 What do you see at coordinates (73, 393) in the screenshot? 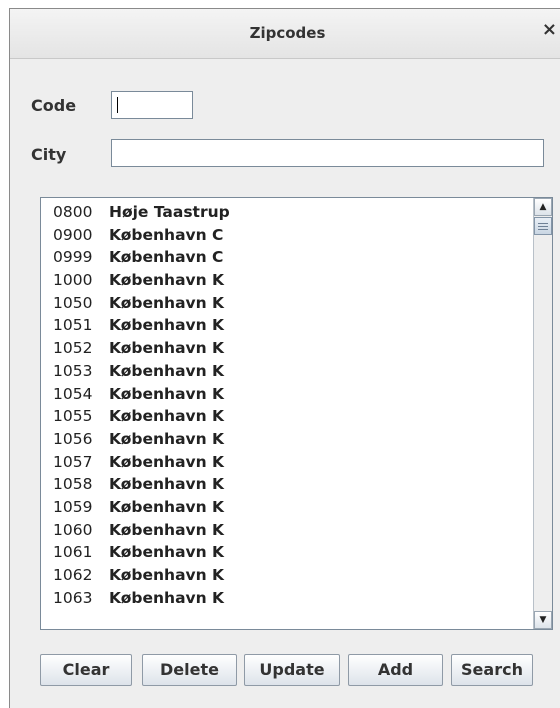
I see `list-item-zip: 1054` at bounding box center [73, 393].